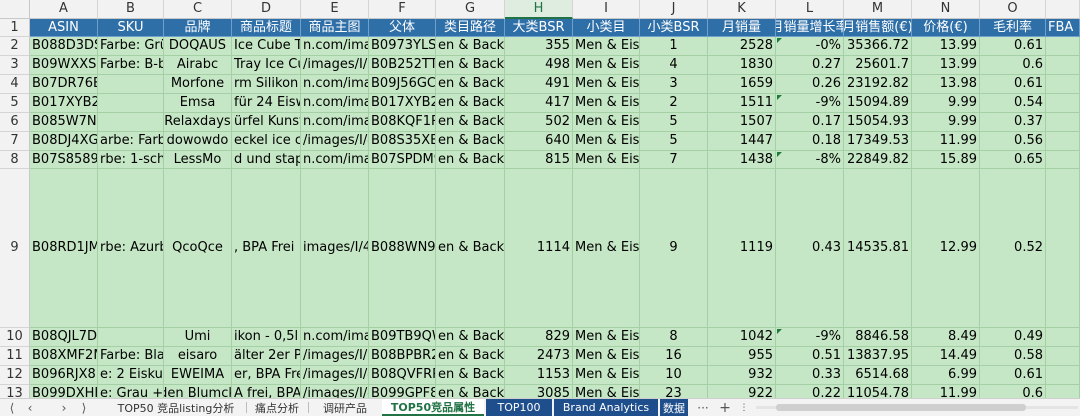 This screenshot has height=416, width=1080. I want to click on header-cell: 大类BSR, so click(539, 28).